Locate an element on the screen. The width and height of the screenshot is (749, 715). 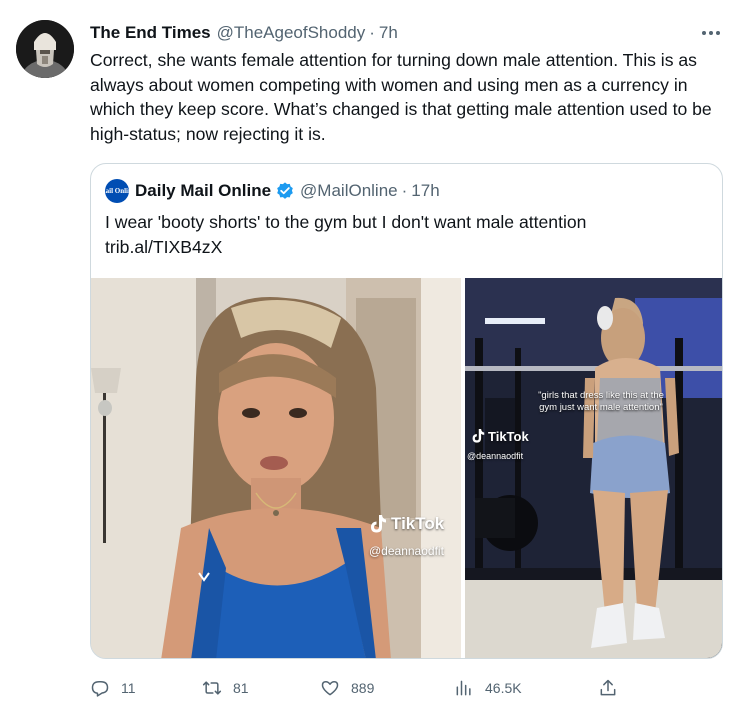
reply-icon is located at coordinates (100, 689).